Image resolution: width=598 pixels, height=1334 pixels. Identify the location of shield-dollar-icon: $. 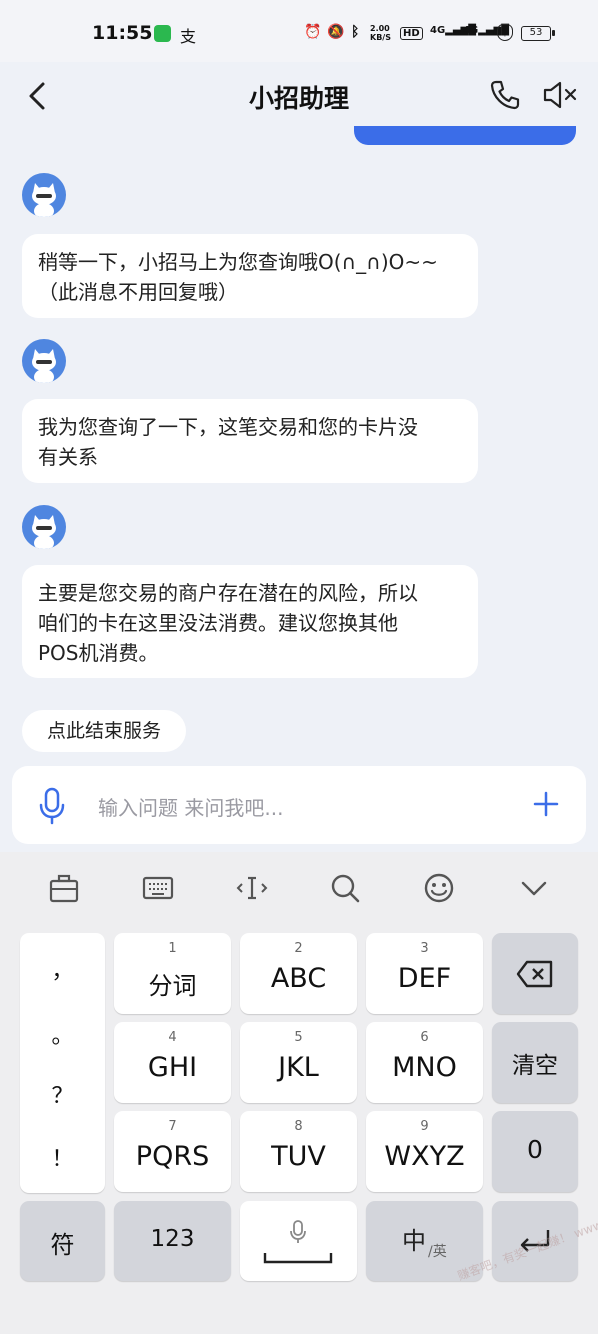
(505, 32).